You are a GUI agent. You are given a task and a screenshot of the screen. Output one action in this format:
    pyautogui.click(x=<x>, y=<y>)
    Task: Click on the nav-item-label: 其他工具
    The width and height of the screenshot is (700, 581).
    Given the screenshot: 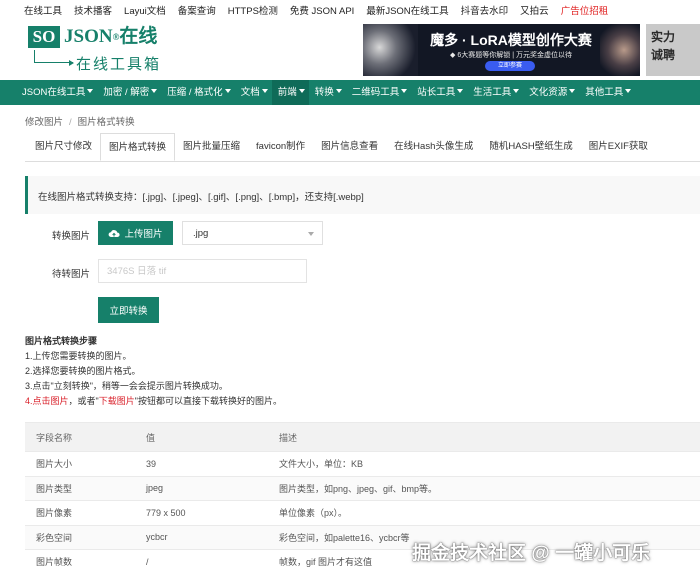 What is the action you would take?
    pyautogui.click(x=604, y=92)
    